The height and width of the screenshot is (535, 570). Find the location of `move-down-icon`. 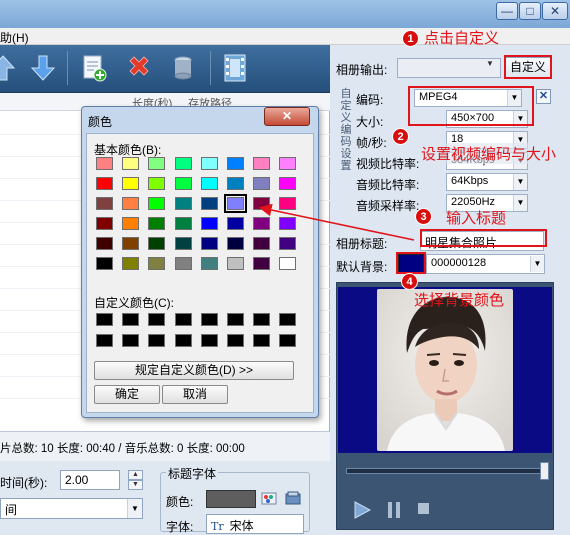

move-down-icon is located at coordinates (43, 68).